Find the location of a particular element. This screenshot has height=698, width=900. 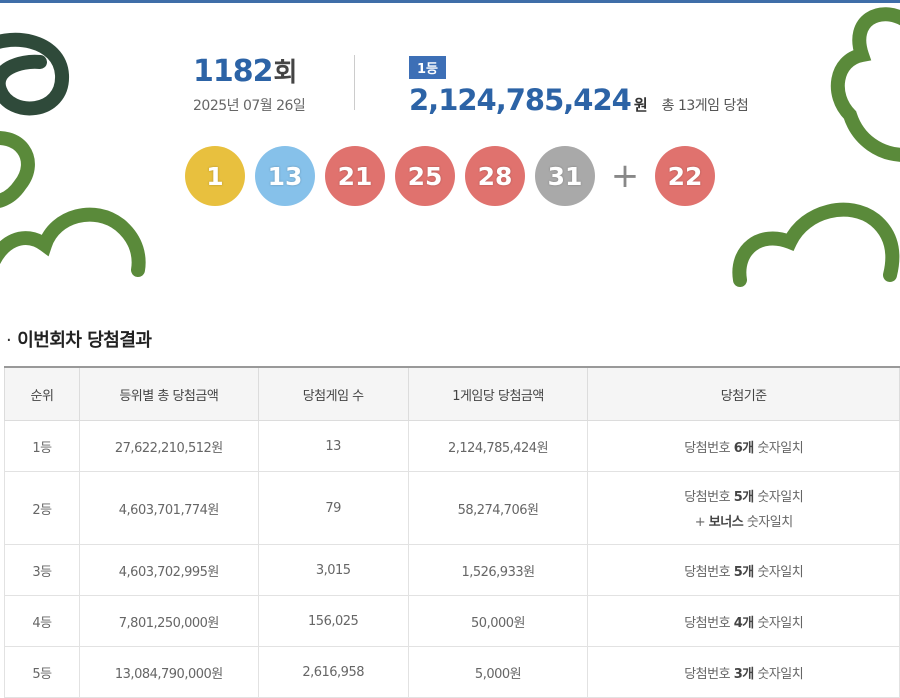

criteria-count: 6개 is located at coordinates (744, 448).